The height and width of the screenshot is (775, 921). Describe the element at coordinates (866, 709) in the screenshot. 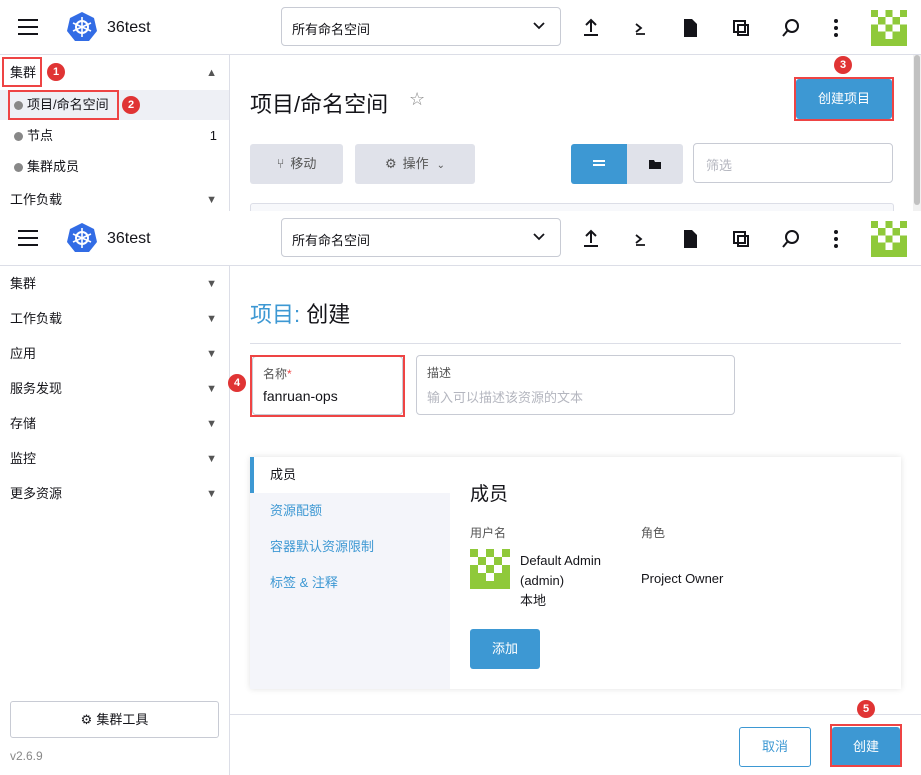

I see `annotation-badge-5: 5` at that location.